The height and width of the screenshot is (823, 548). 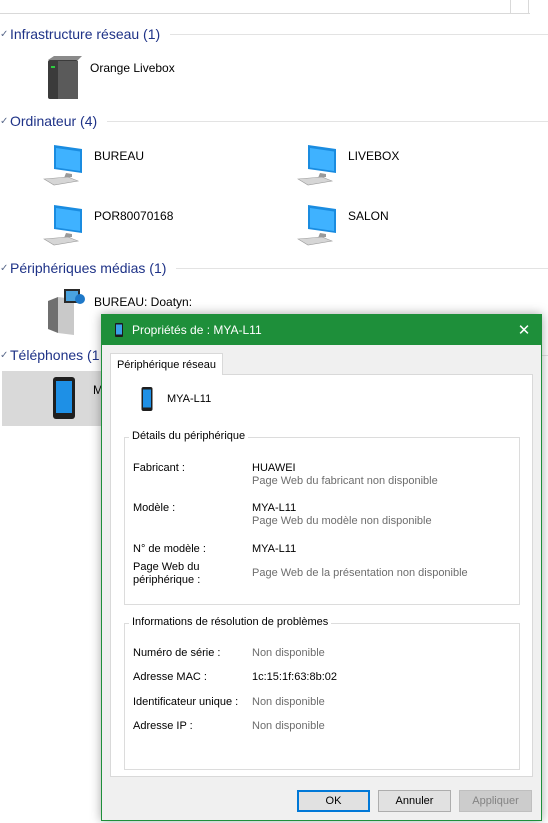 I want to click on group-header-computers: ✓ Ordinateur (4), so click(x=274, y=121).